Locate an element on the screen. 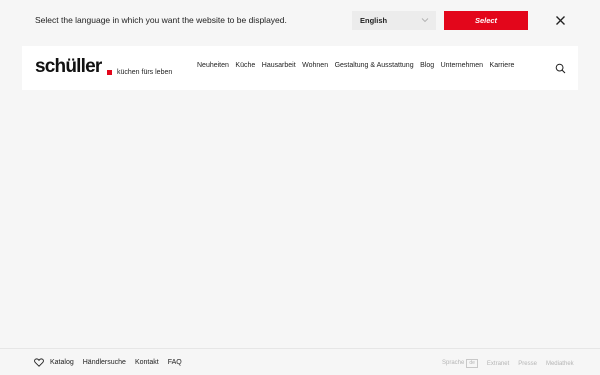  footer-link-kontakt: Kontakt is located at coordinates (147, 362).